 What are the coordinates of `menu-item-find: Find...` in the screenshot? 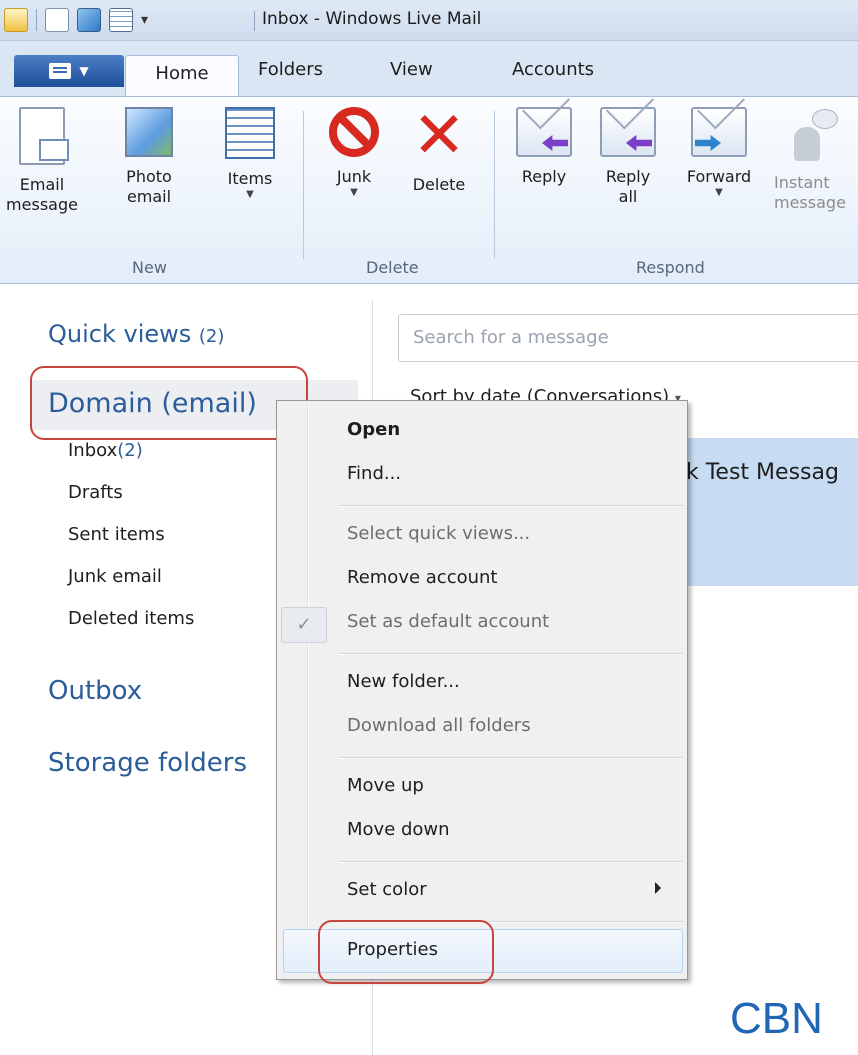 It's located at (374, 473).